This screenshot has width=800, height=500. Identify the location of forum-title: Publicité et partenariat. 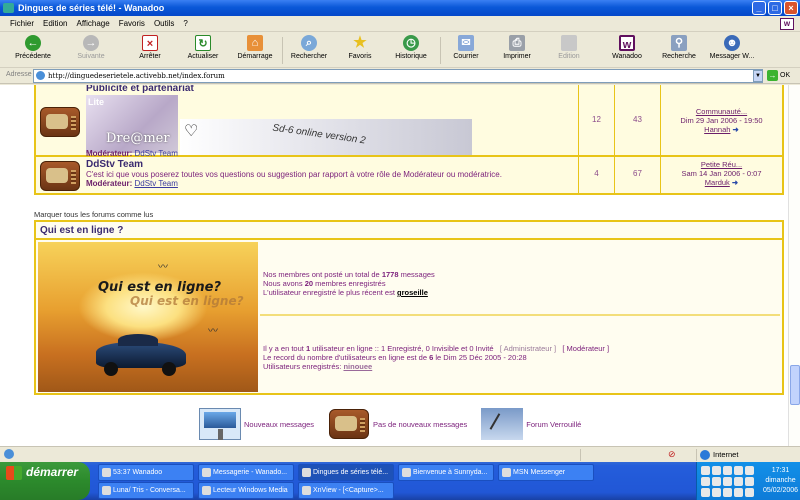
(140, 89).